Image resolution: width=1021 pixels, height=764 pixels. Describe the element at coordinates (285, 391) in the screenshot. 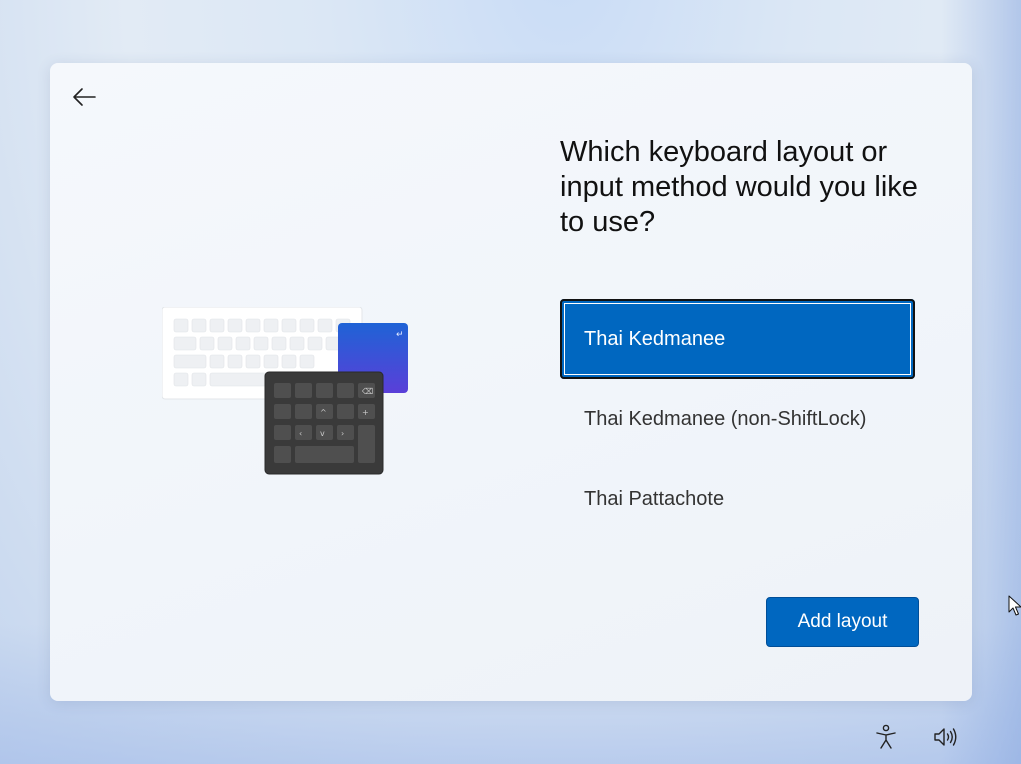

I see `keyboard-illustration: ↵ ⌫ ^ + ‹ v ›` at that location.